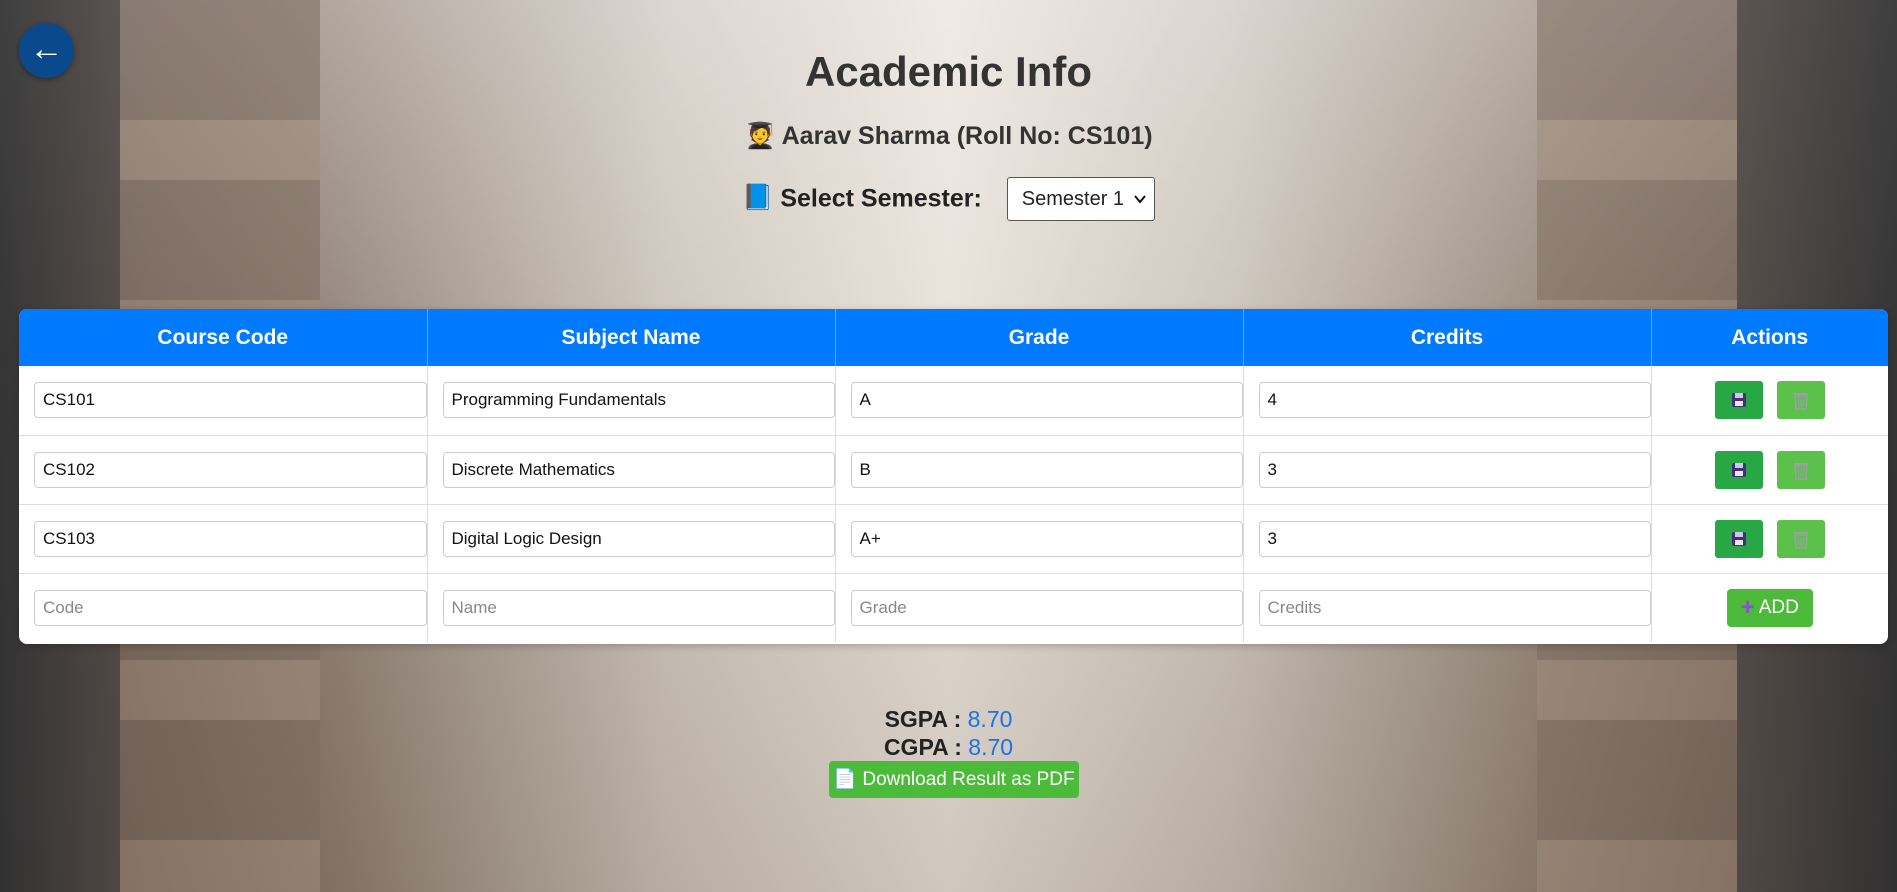 The height and width of the screenshot is (892, 1897). I want to click on table-row: CS103 Digital Logic Design A+ 3, so click(953, 539).